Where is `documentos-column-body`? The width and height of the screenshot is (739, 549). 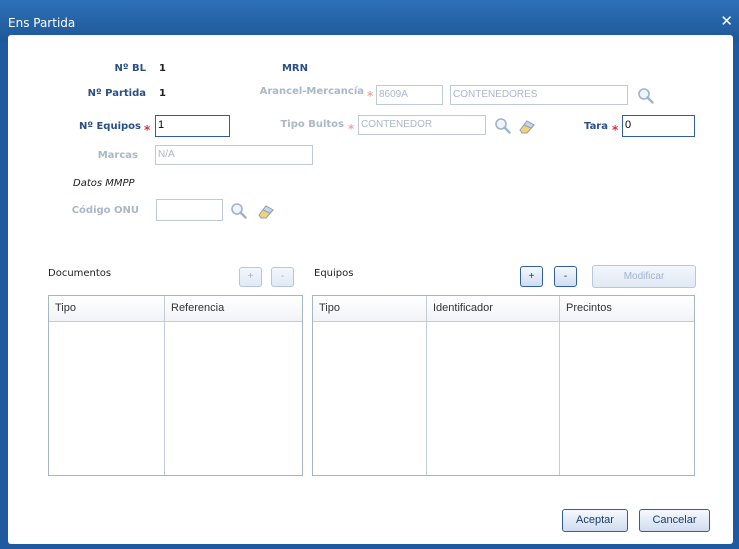
documentos-column-body is located at coordinates (107, 398).